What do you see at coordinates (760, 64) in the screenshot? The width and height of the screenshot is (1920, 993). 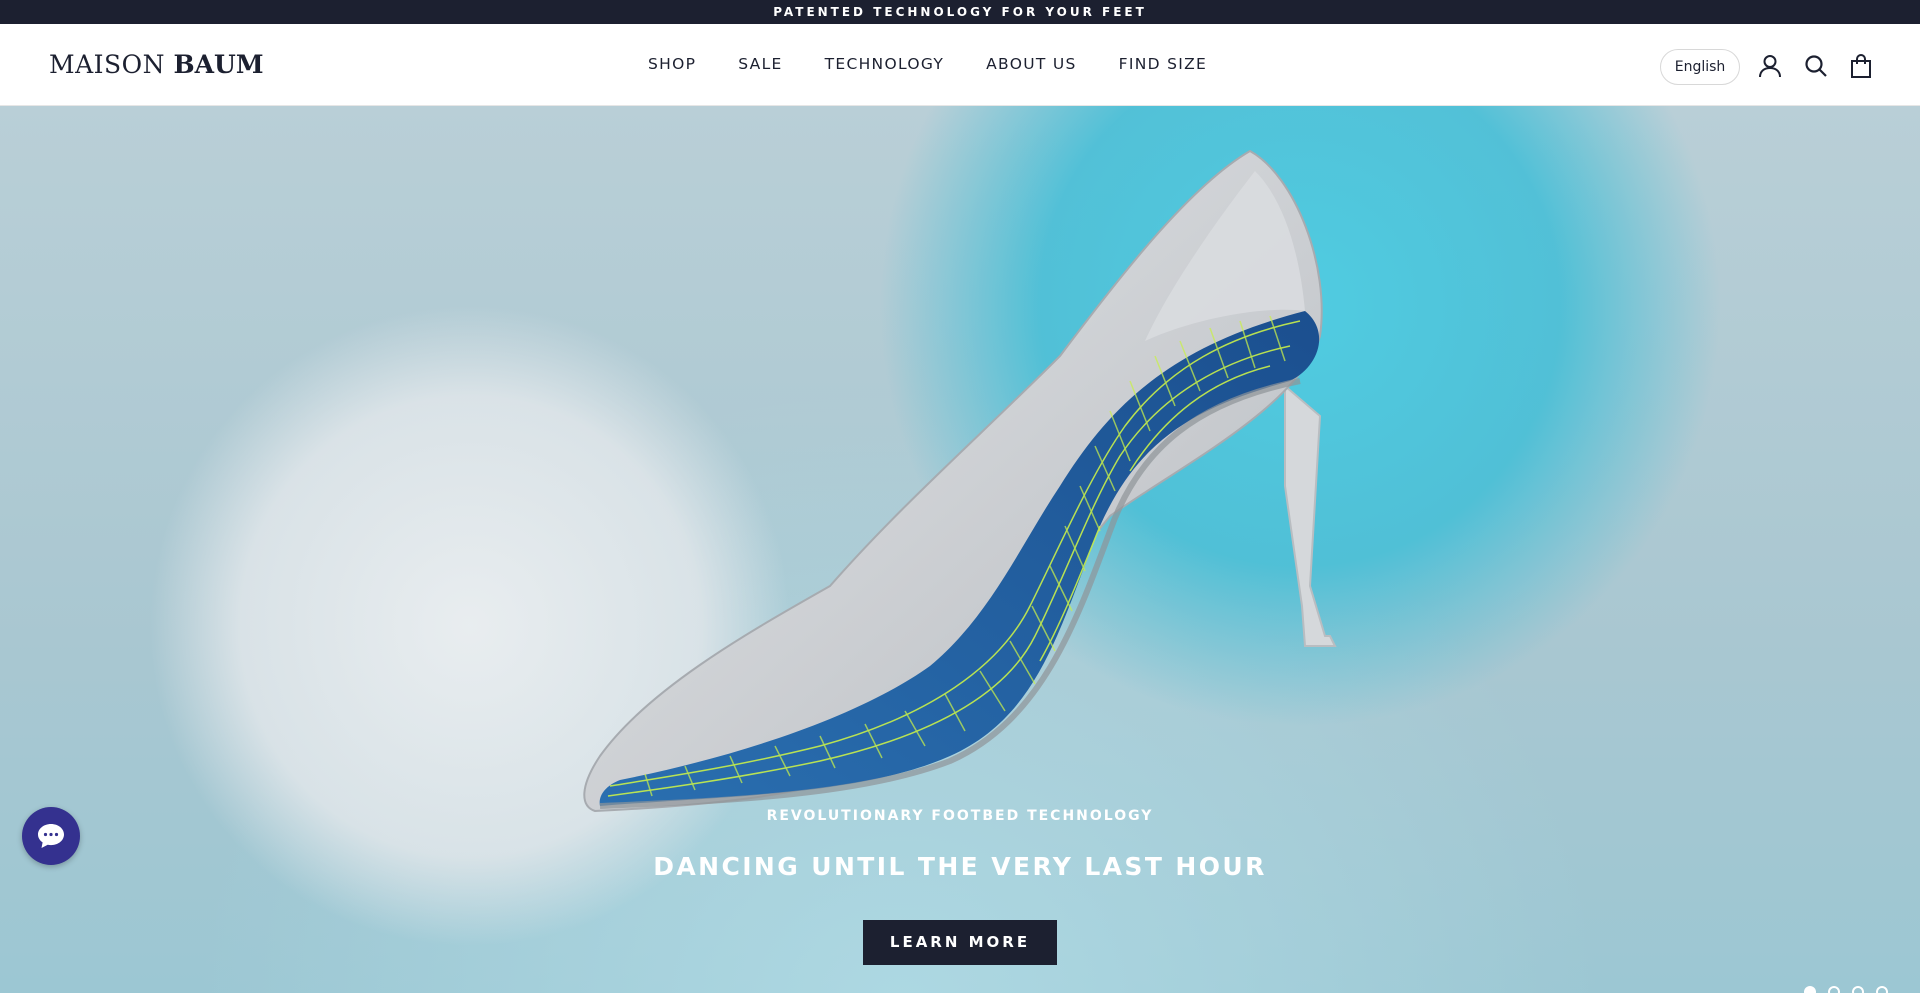 I see `nav-sale: SALE` at bounding box center [760, 64].